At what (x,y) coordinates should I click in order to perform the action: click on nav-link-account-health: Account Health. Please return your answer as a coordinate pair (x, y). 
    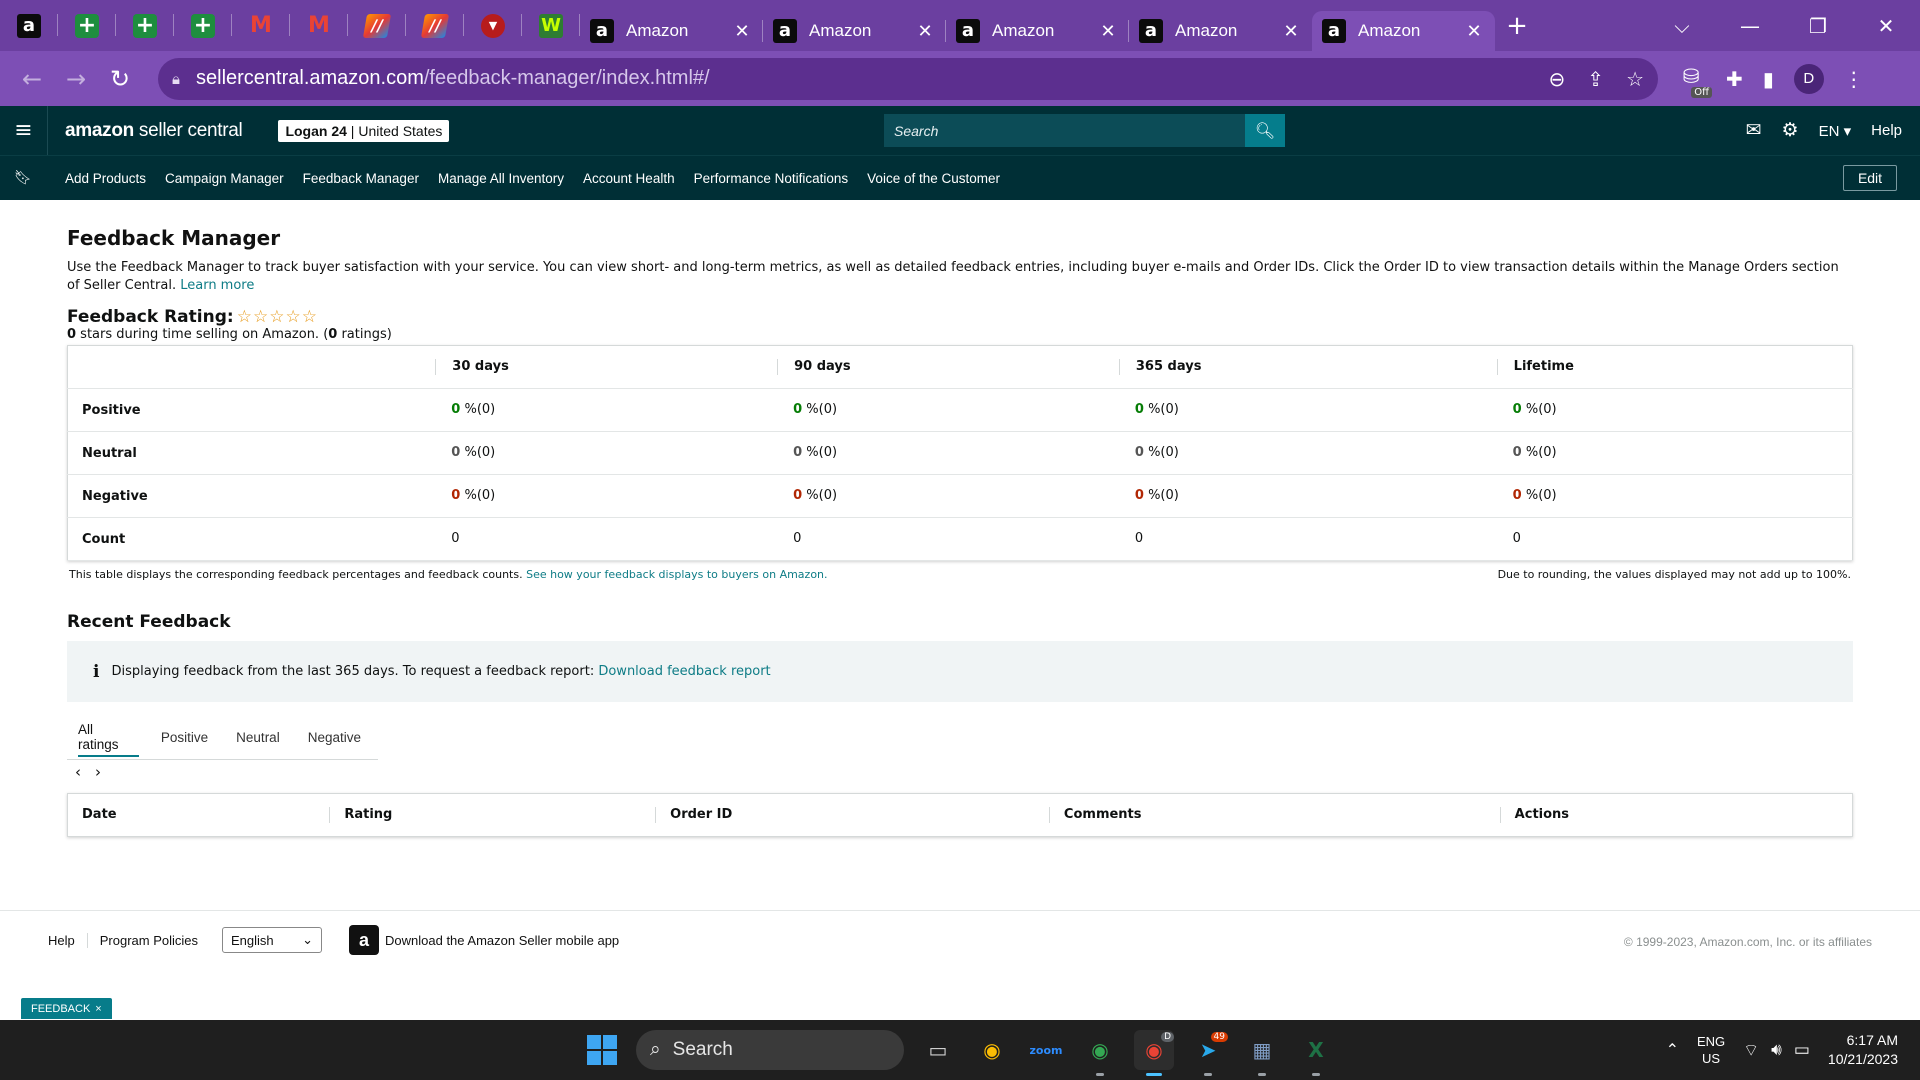
    Looking at the image, I should click on (629, 178).